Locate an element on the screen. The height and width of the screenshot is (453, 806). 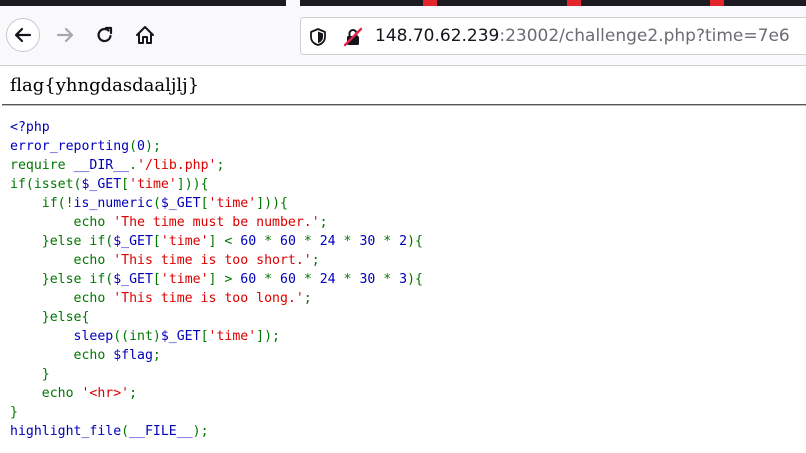
code-line: error_reporting(0); is located at coordinates (216, 146).